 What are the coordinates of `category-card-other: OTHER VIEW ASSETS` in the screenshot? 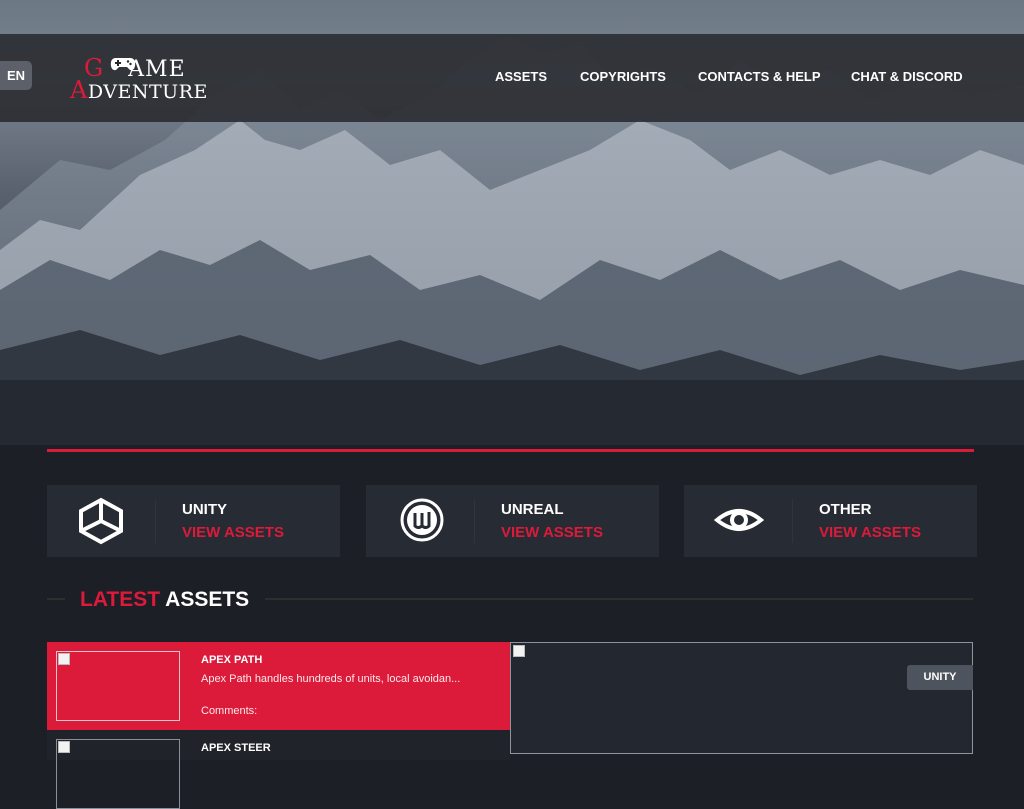 It's located at (830, 521).